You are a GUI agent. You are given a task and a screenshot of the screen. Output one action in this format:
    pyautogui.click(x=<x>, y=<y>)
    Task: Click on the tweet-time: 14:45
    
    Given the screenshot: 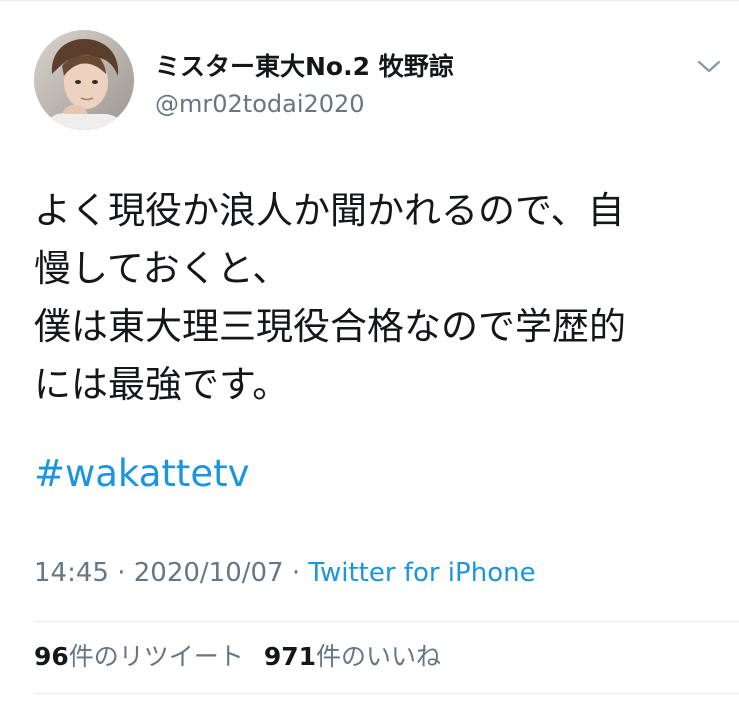 What is the action you would take?
    pyautogui.click(x=71, y=573)
    